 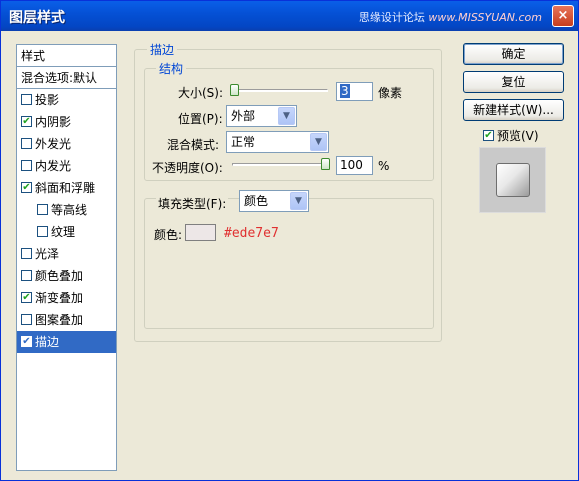 What do you see at coordinates (53, 122) in the screenshot?
I see `style-list-item-label: 内阴影` at bounding box center [53, 122].